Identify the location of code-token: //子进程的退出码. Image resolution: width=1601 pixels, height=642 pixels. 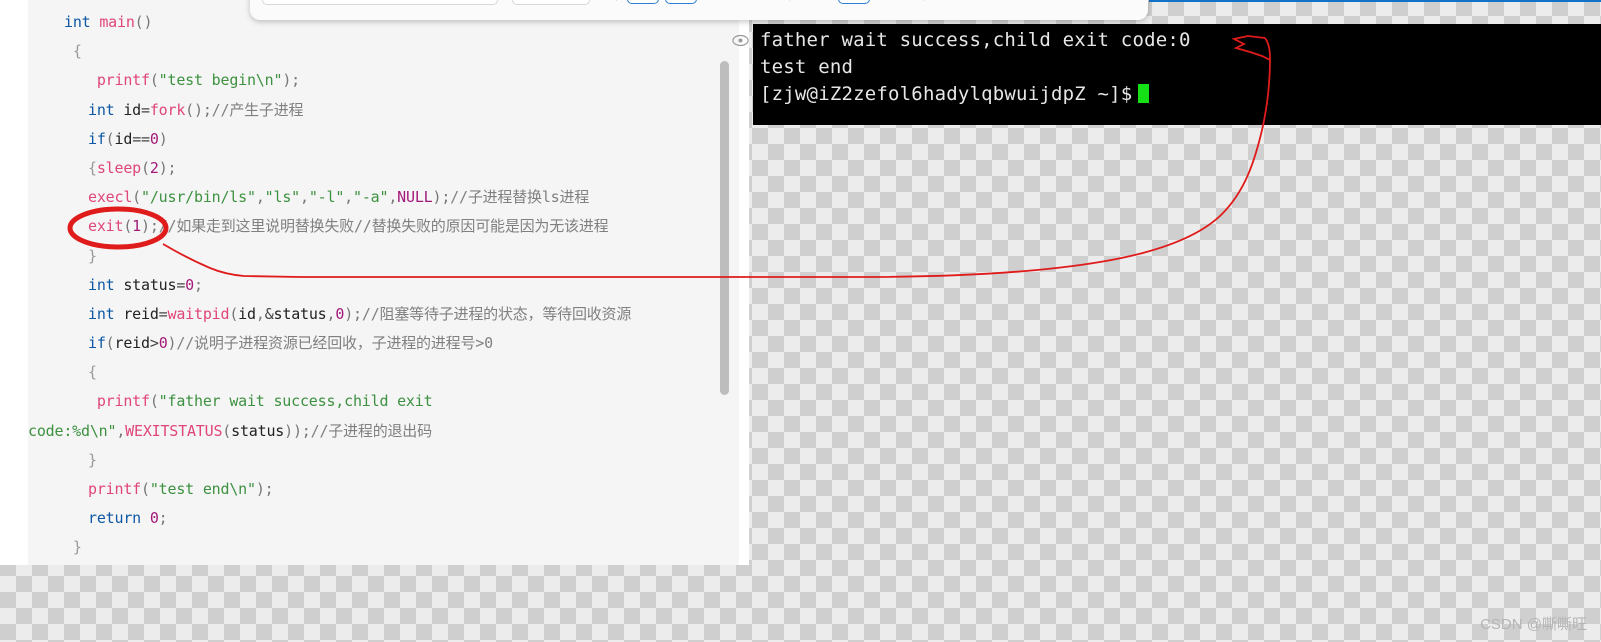
(371, 430).